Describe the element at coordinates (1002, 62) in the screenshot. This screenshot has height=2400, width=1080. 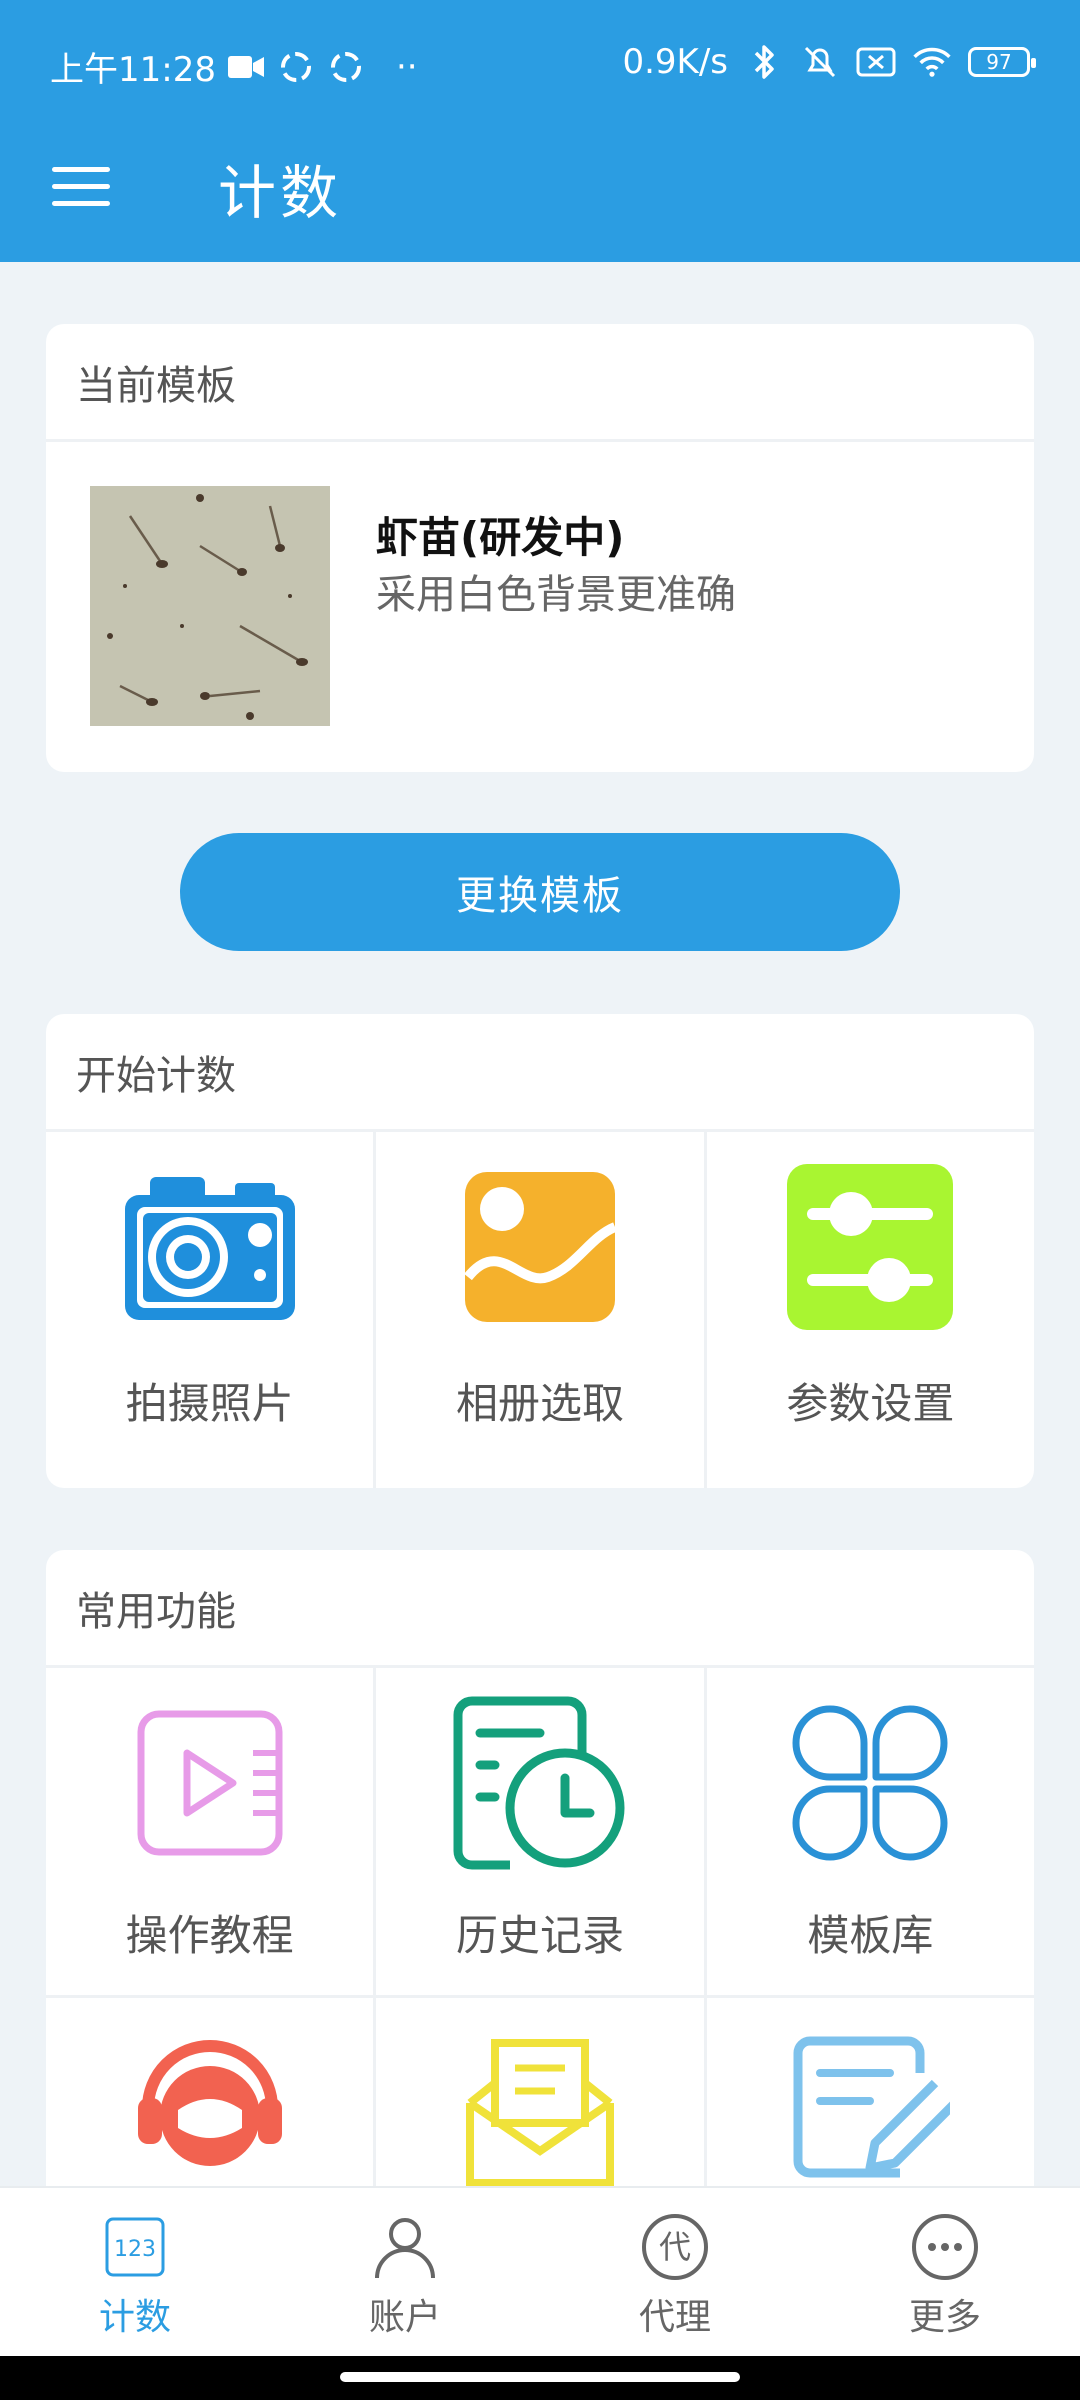
I see `battery-indicator: 97` at that location.